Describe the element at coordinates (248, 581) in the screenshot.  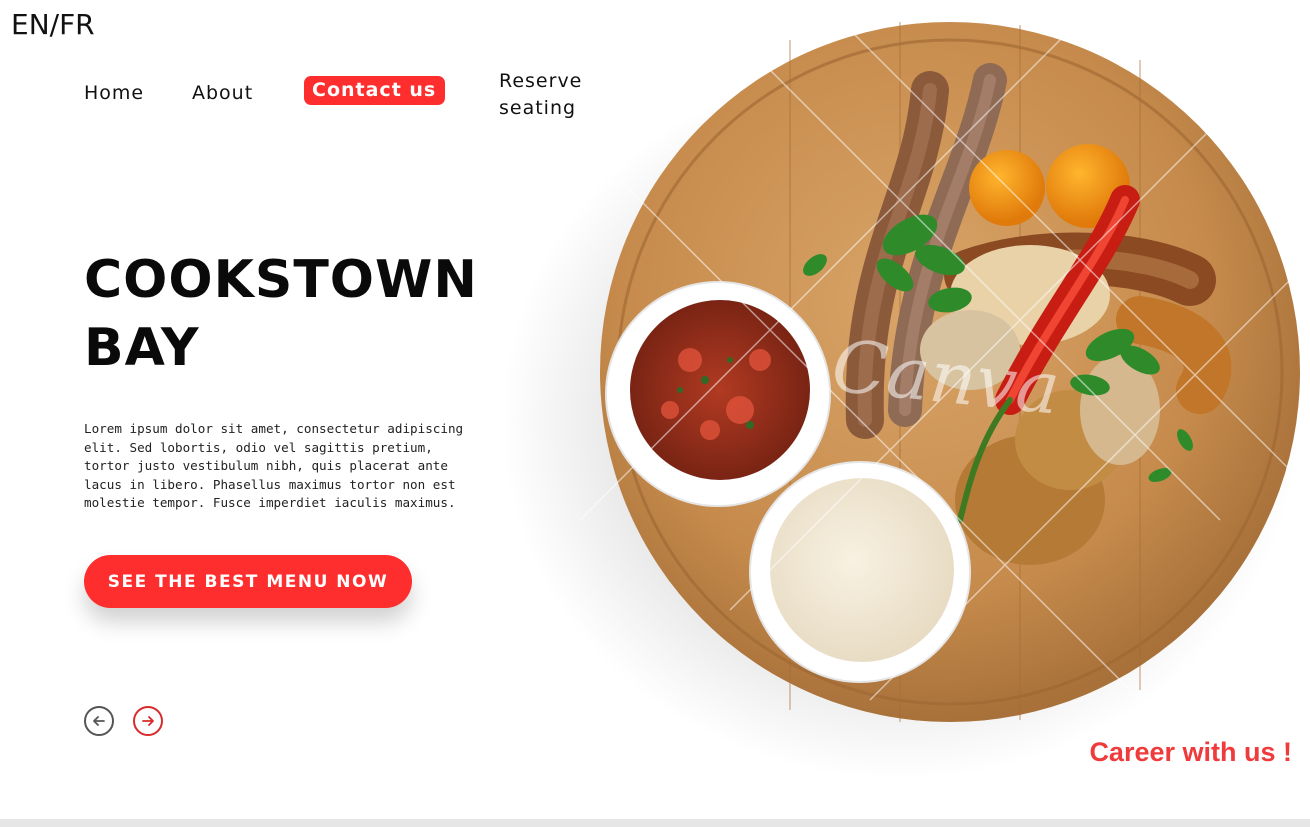
I see `see-menu-button: SEE THE BEST MENU NOW` at that location.